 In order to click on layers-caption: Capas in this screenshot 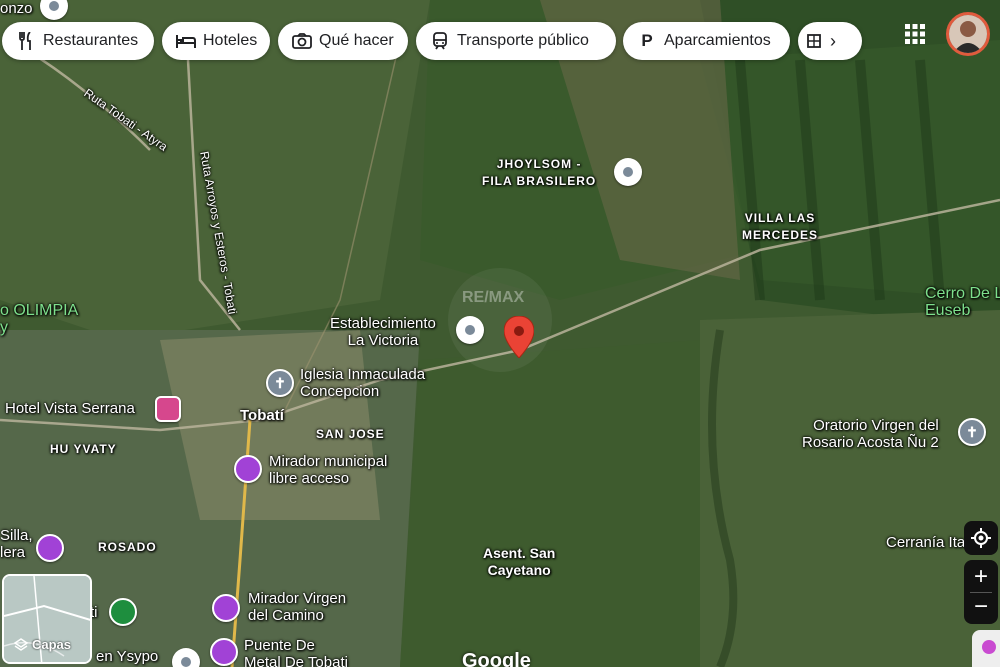, I will do `click(42, 644)`.